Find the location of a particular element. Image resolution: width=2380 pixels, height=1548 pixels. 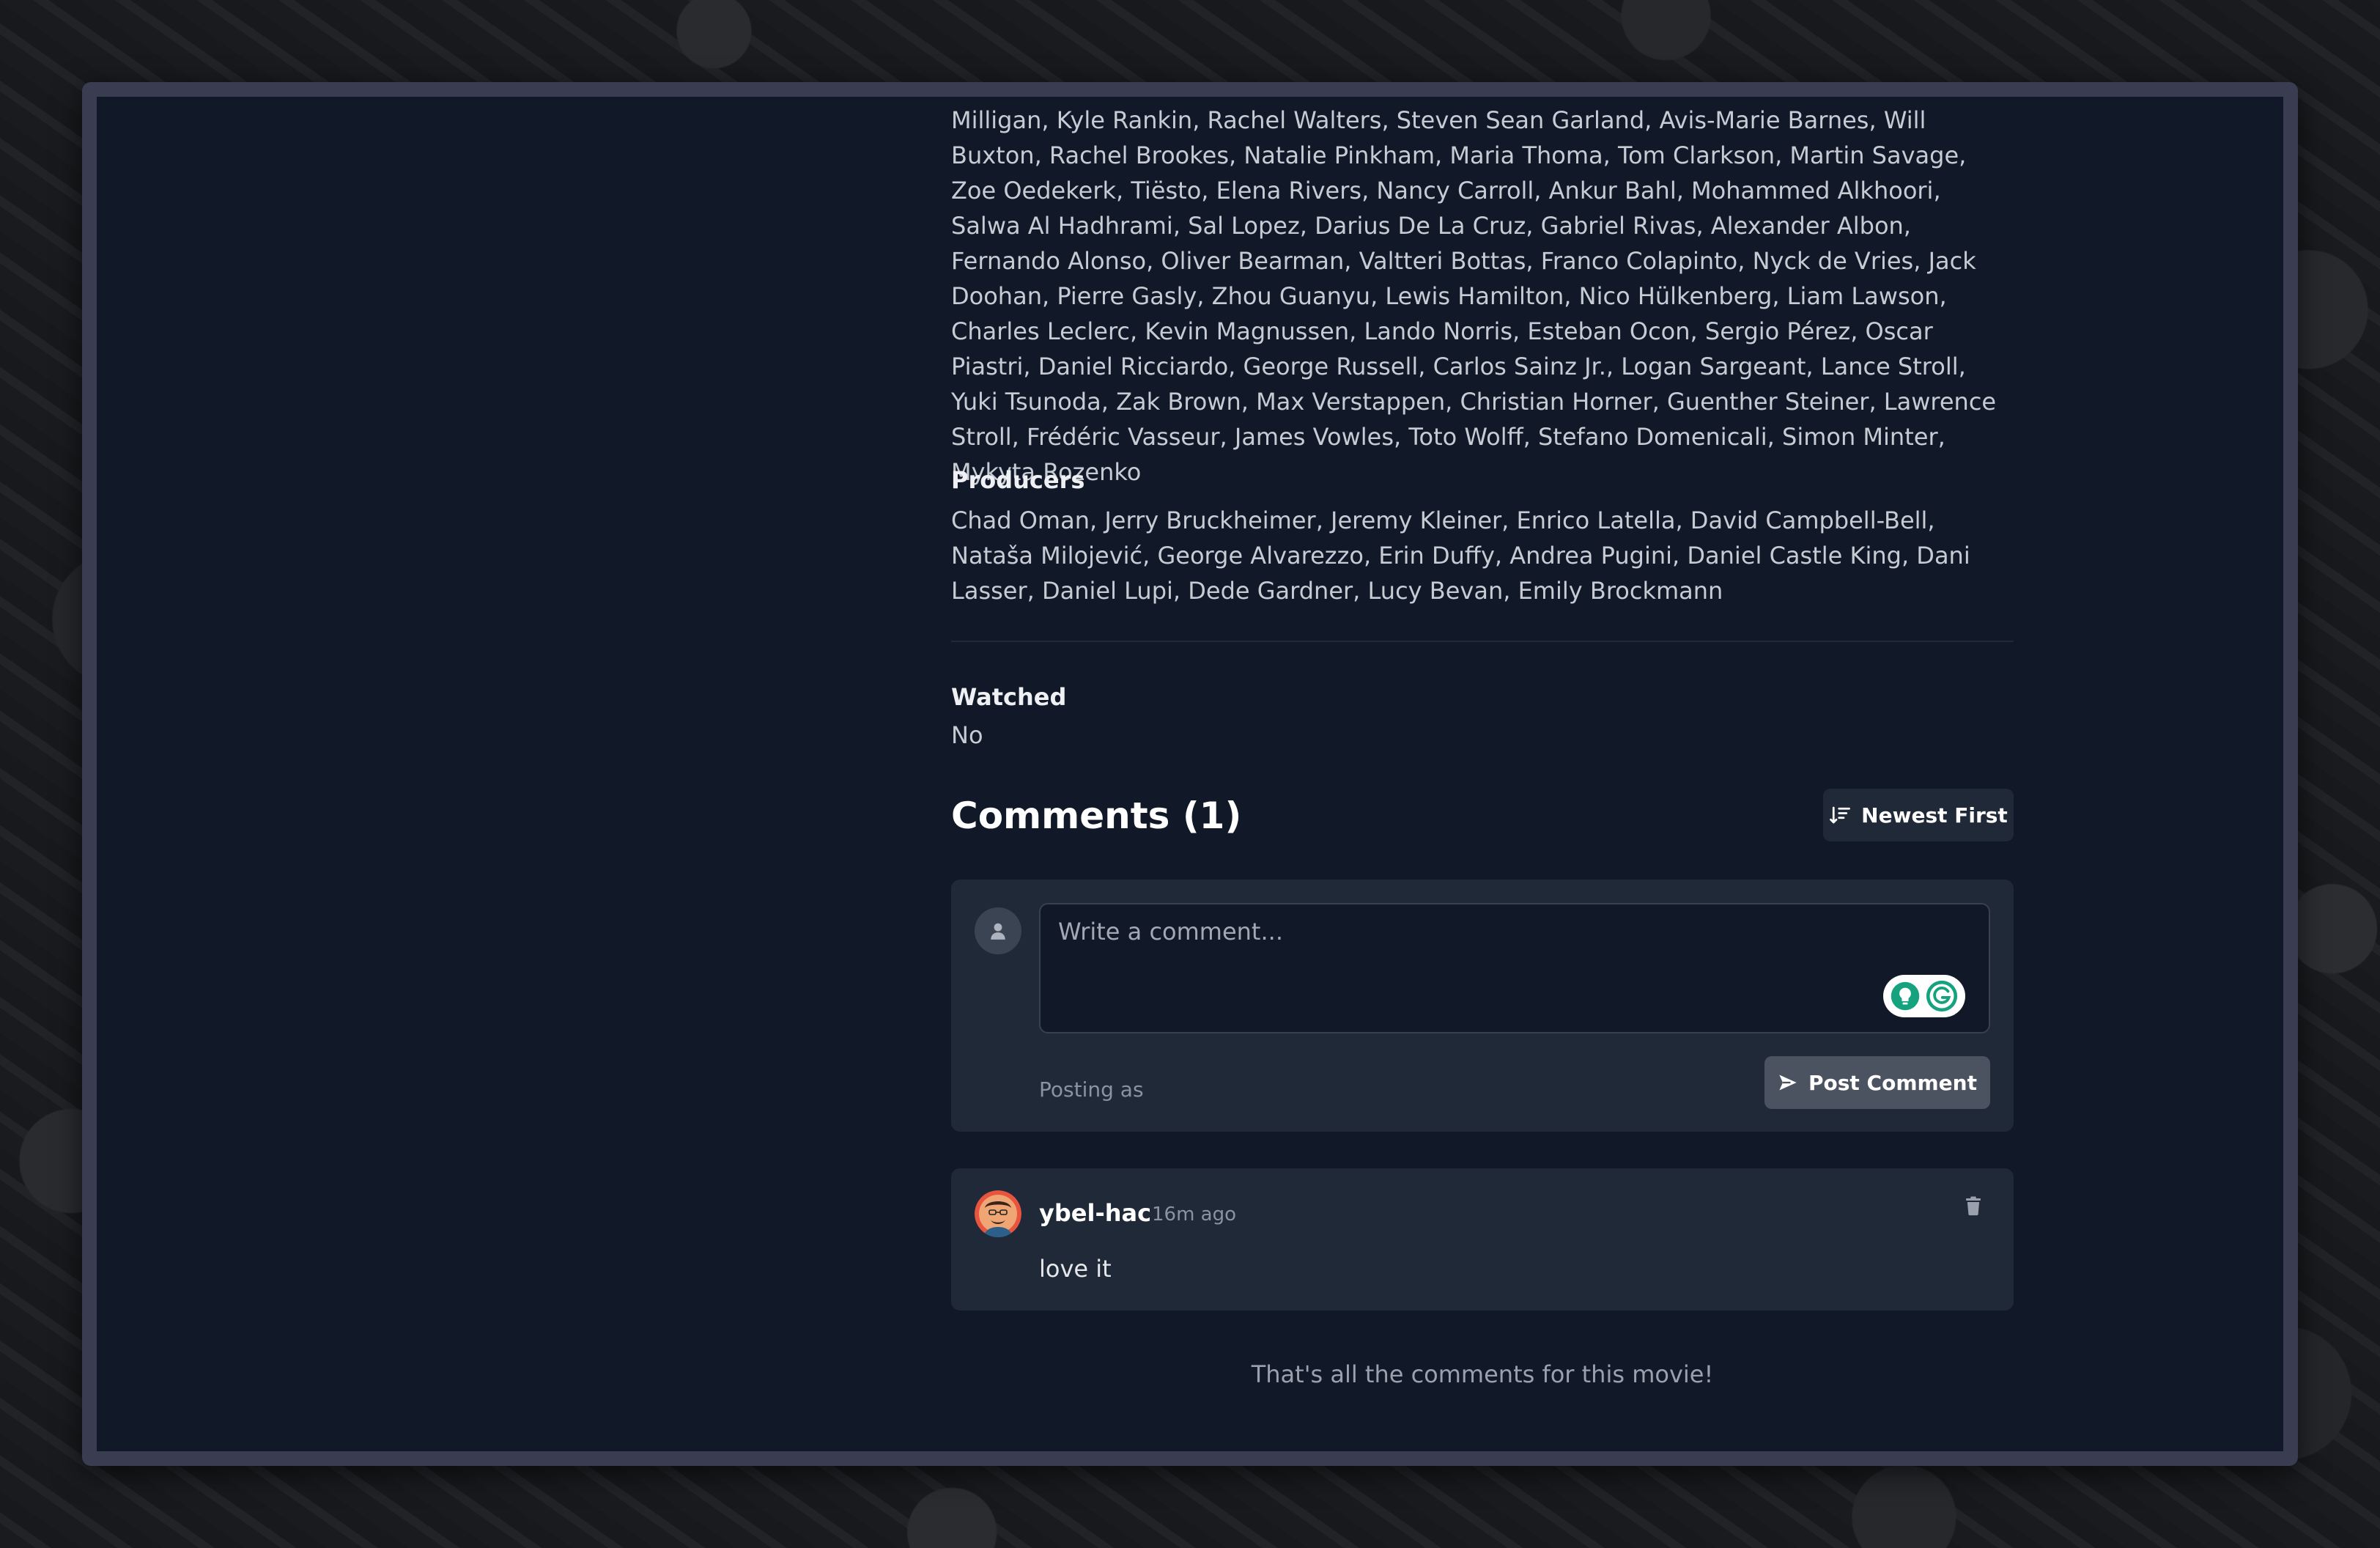

posting-as-label: Posting as is located at coordinates (1091, 1089).